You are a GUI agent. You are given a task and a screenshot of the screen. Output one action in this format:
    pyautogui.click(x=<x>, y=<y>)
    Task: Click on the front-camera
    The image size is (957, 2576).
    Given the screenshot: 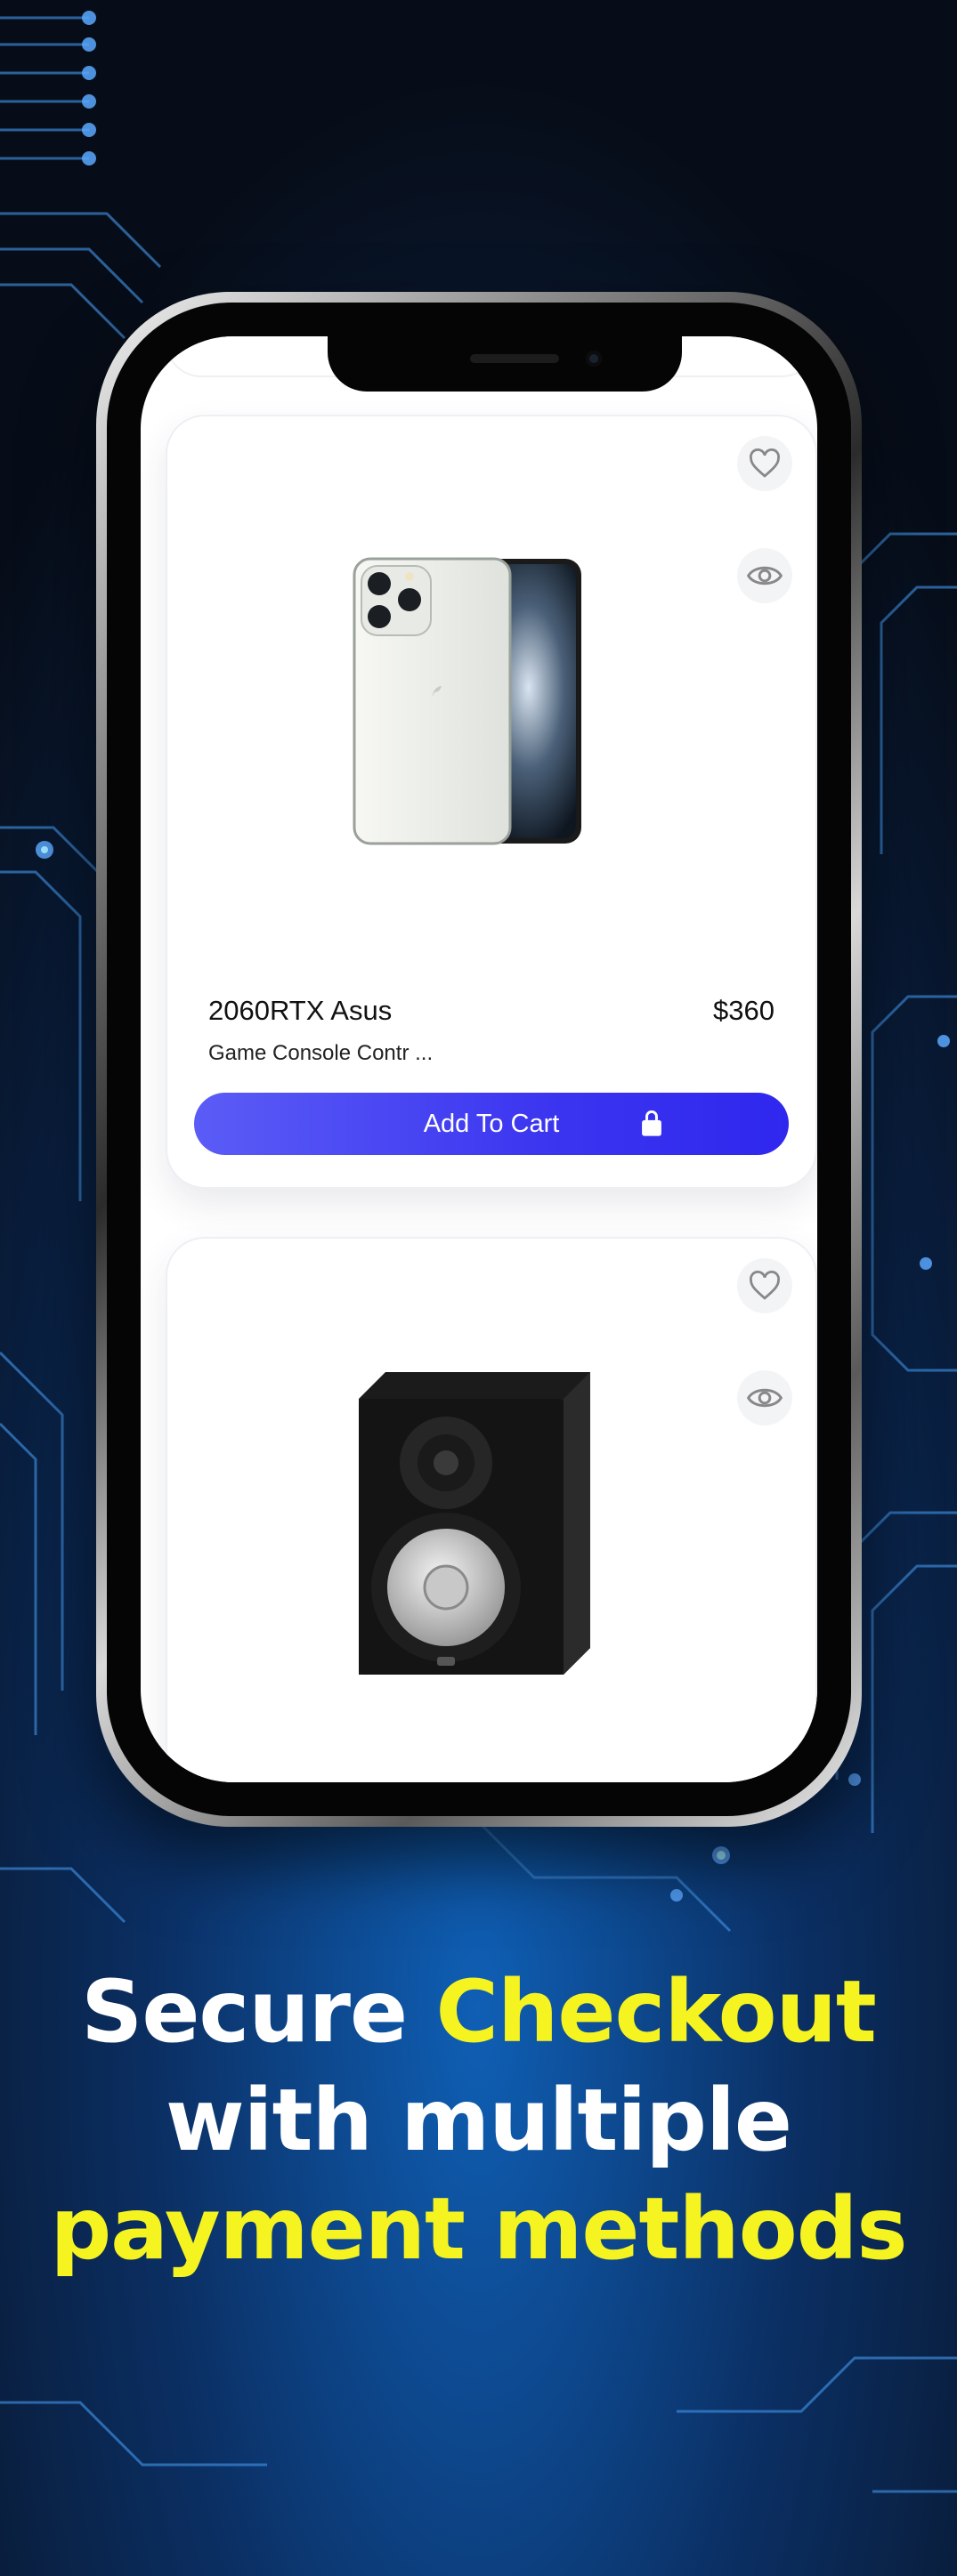 What is the action you would take?
    pyautogui.click(x=594, y=359)
    